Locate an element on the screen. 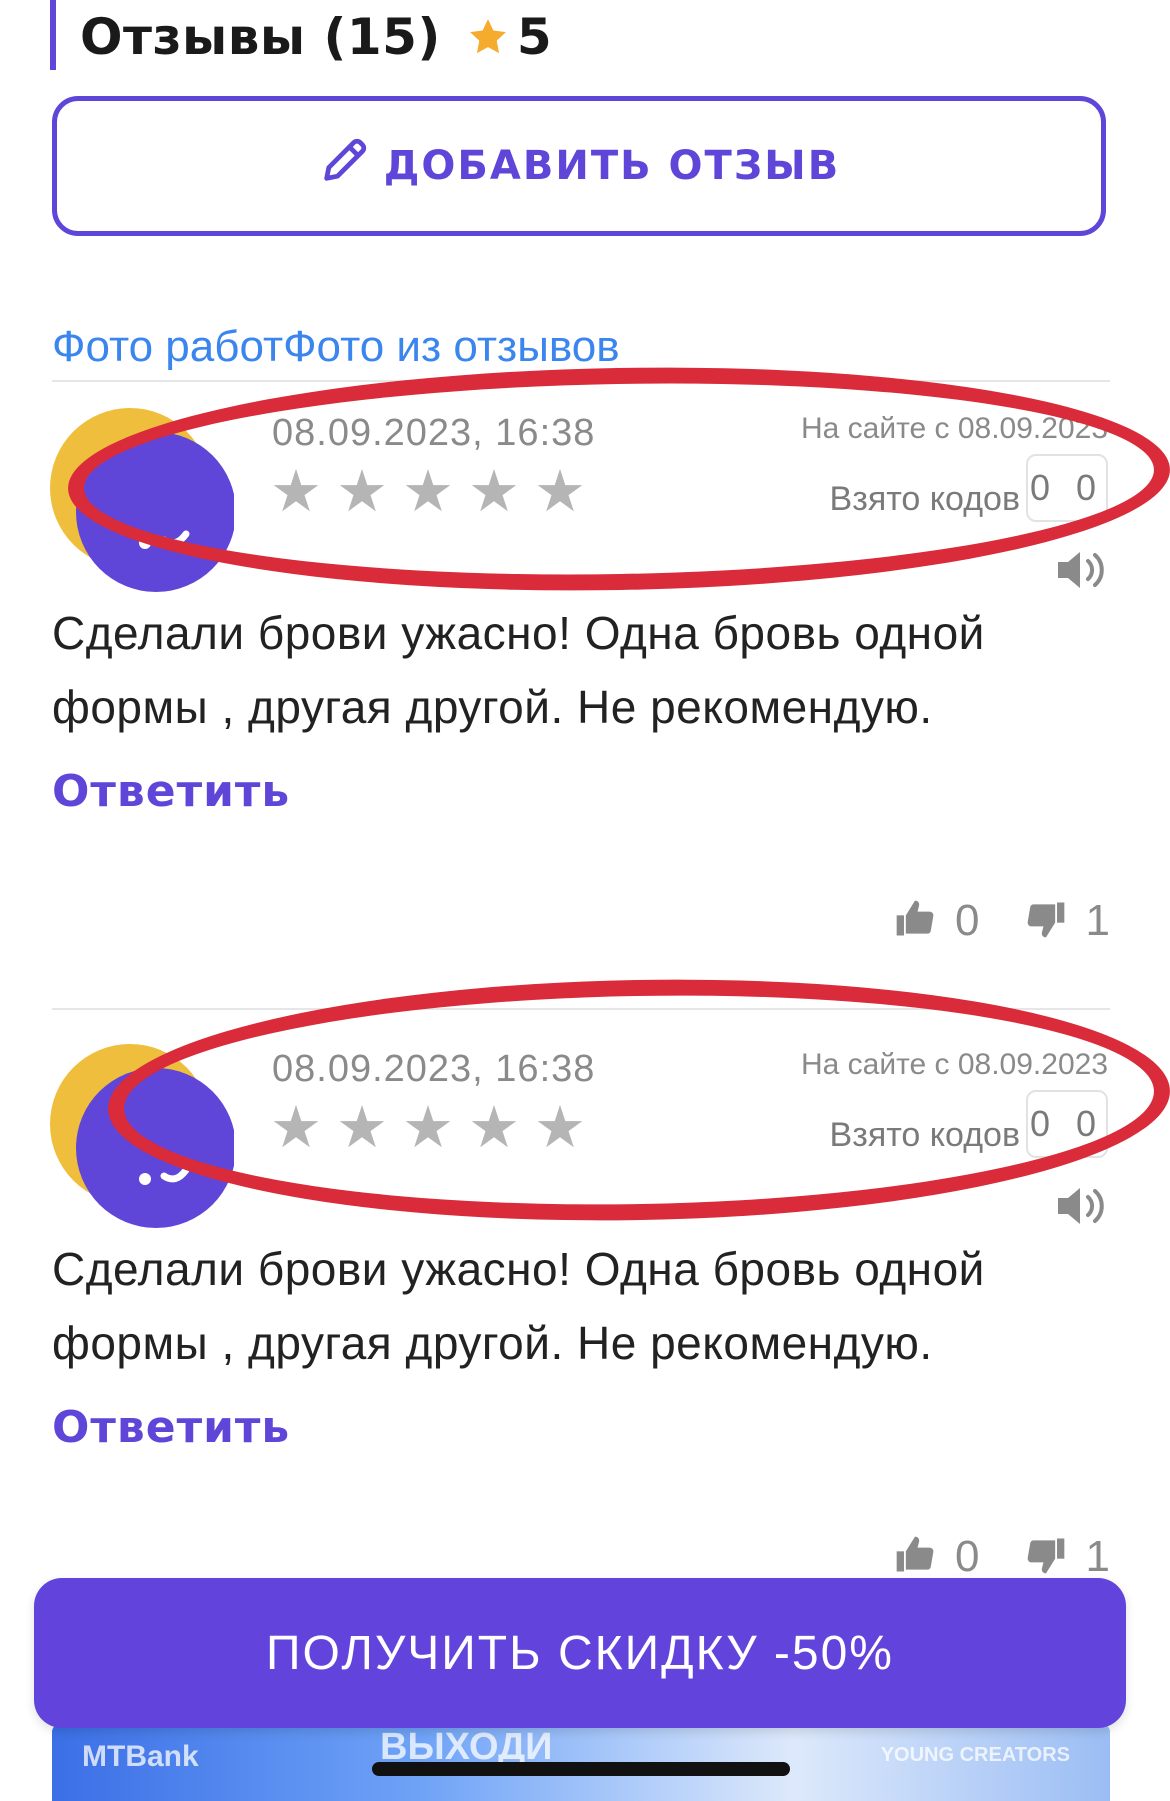 This screenshot has height=1801, width=1170. reviews-header: Отзывы (15) 5 is located at coordinates (316, 37).